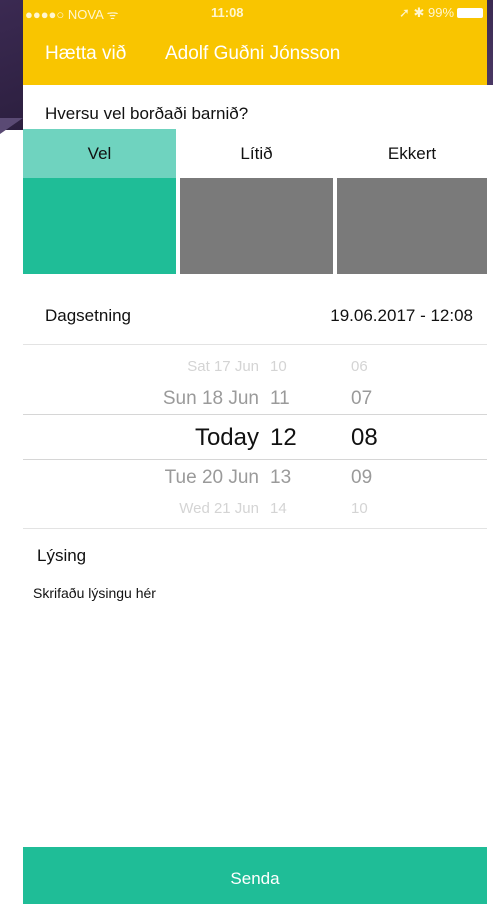  What do you see at coordinates (362, 398) in the screenshot?
I see `picker-minute: 07` at bounding box center [362, 398].